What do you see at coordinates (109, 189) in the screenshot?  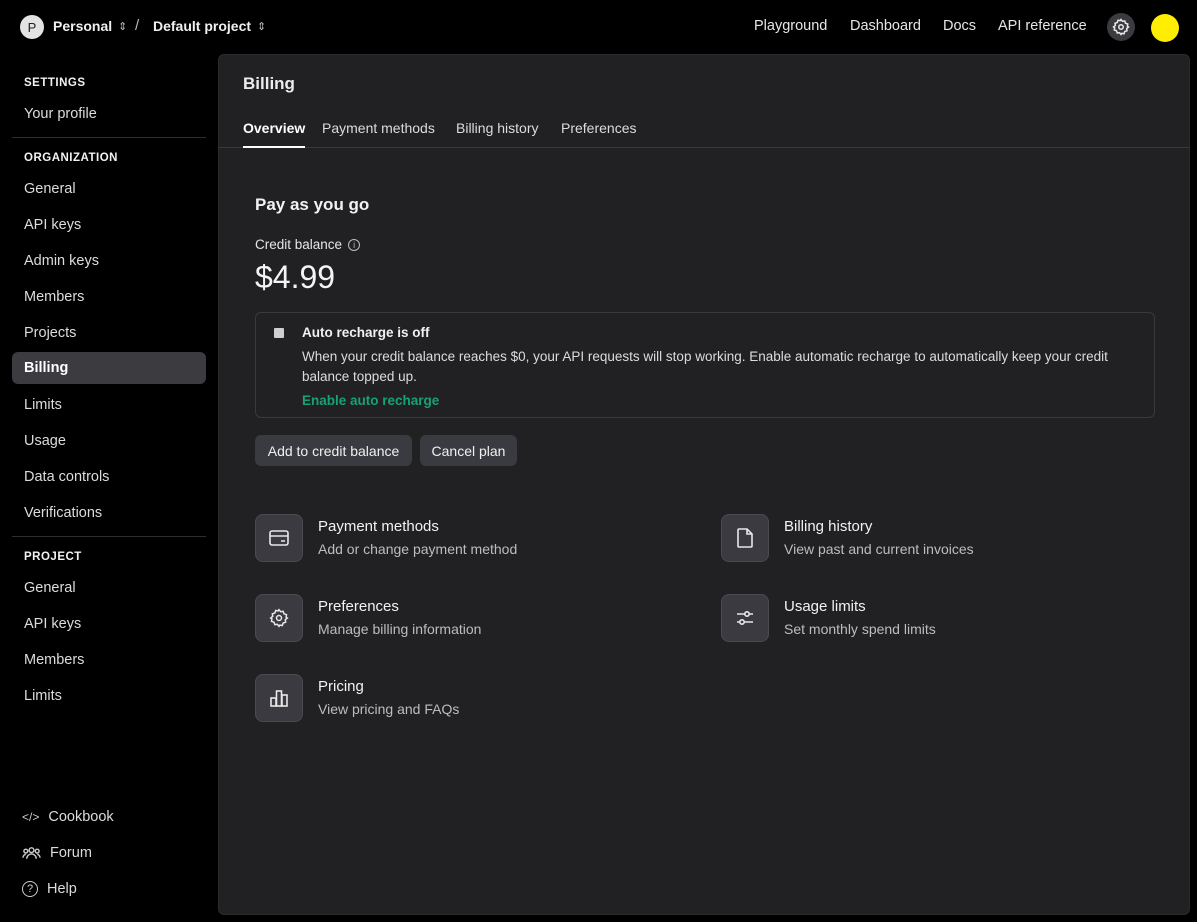 I see `sidebar-item-general: General` at bounding box center [109, 189].